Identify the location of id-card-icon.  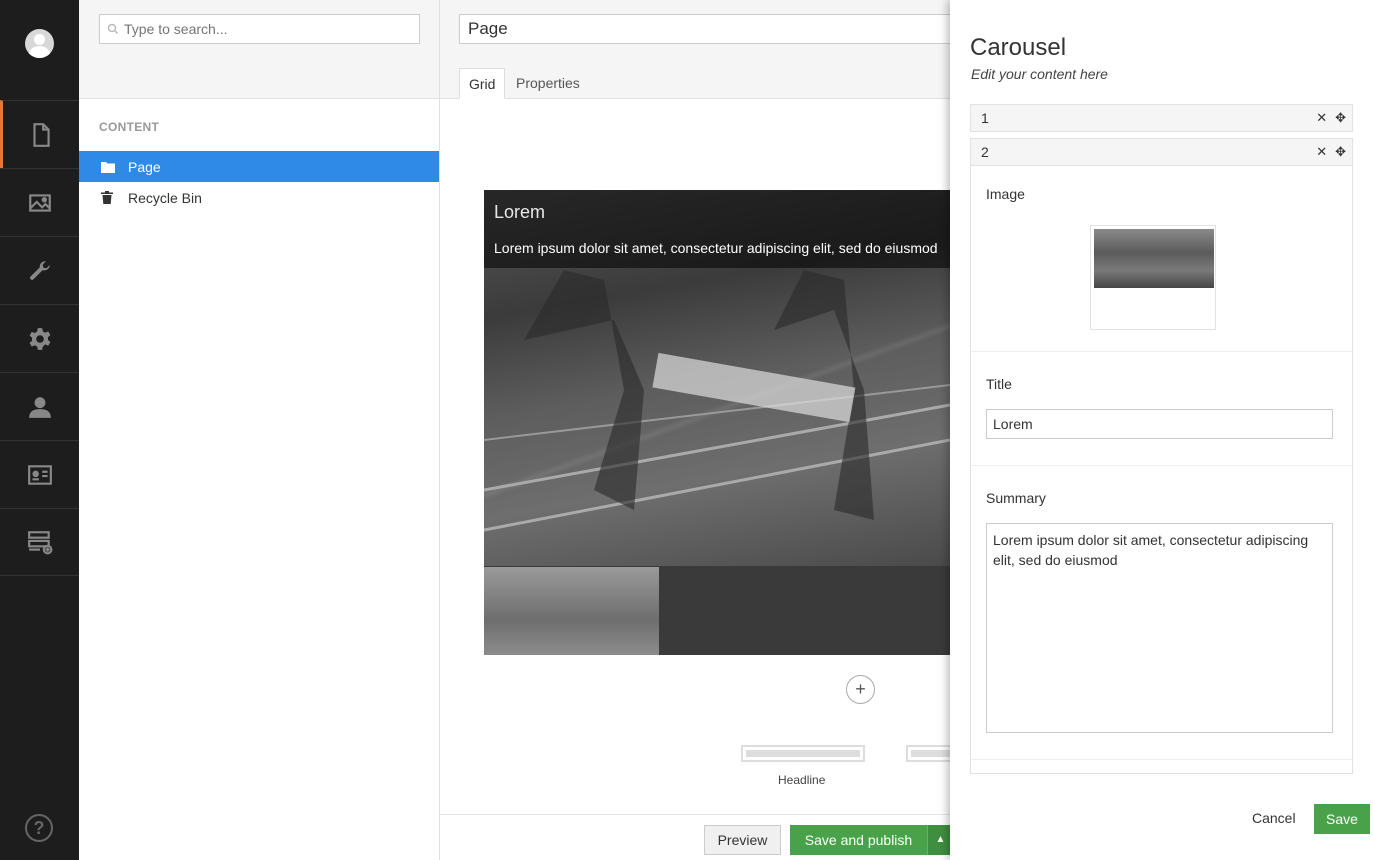
(39, 474).